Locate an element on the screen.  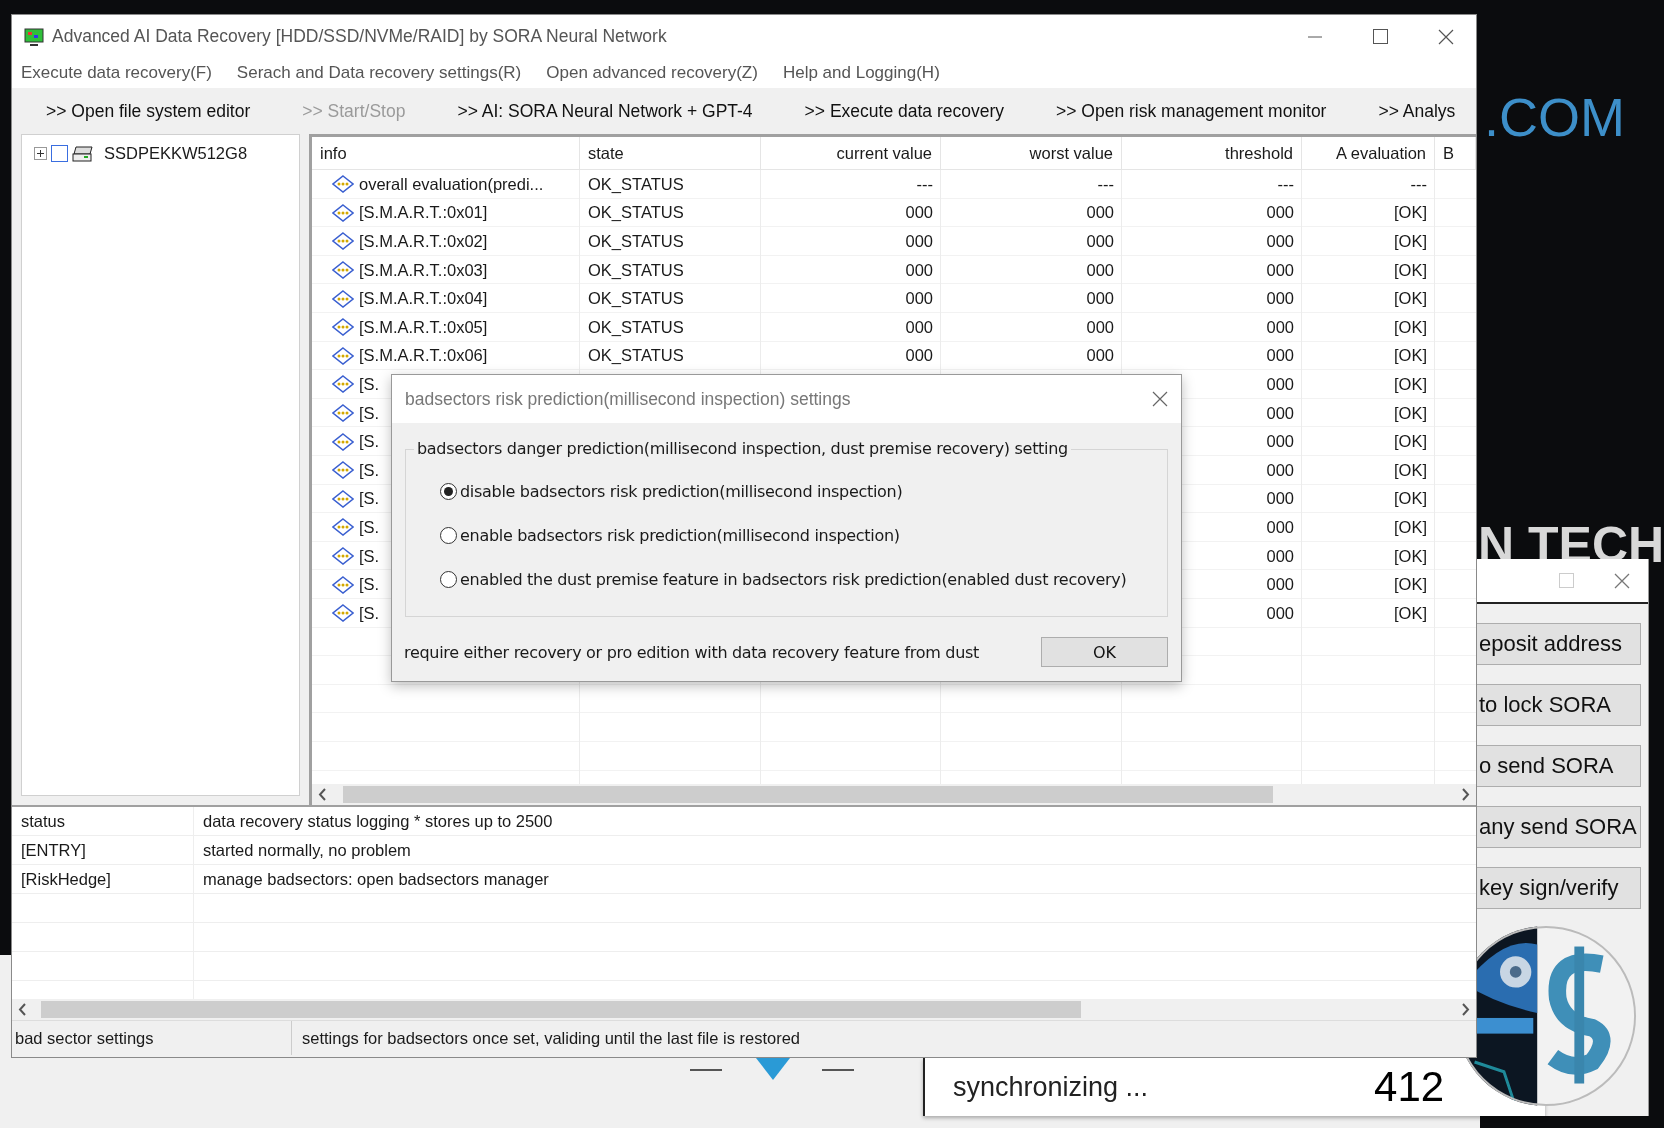
menu-item: Open advanced recovery(Z) is located at coordinates (652, 73).